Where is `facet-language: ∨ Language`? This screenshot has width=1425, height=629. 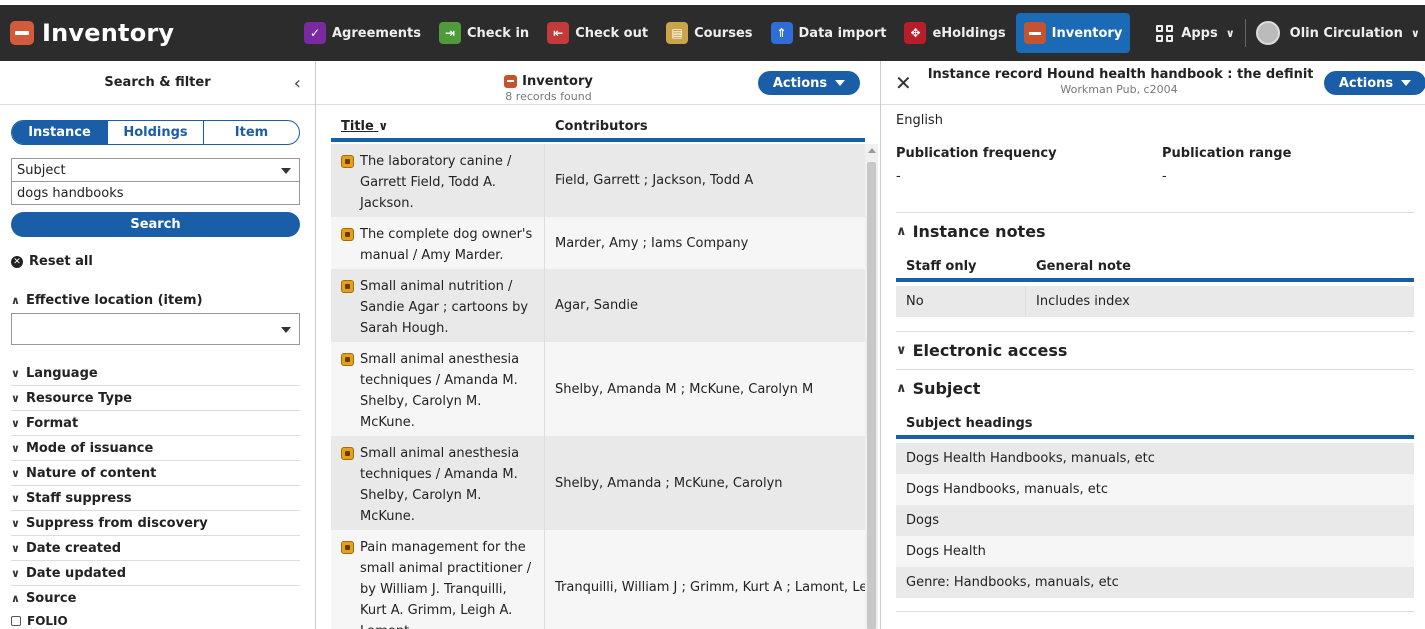 facet-language: ∨ Language is located at coordinates (155, 373).